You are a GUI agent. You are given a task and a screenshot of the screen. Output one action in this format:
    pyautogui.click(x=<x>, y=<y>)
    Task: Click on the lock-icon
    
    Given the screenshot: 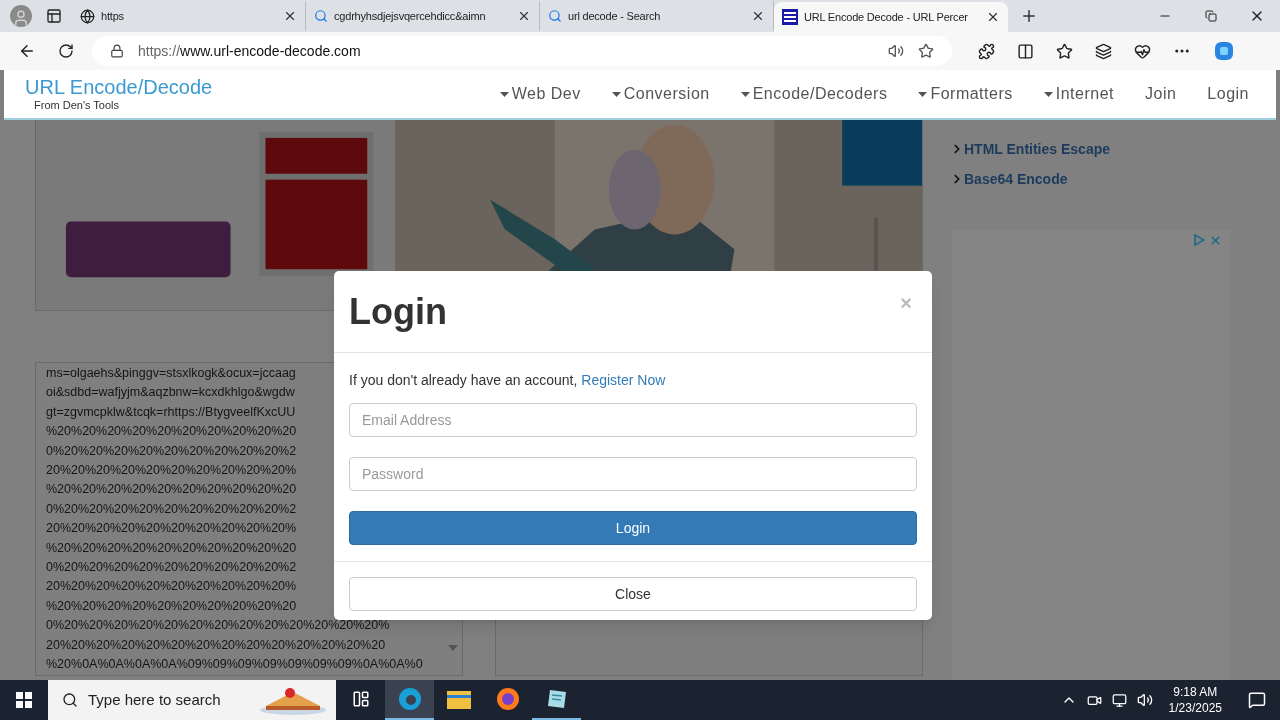 What is the action you would take?
    pyautogui.click(x=117, y=51)
    